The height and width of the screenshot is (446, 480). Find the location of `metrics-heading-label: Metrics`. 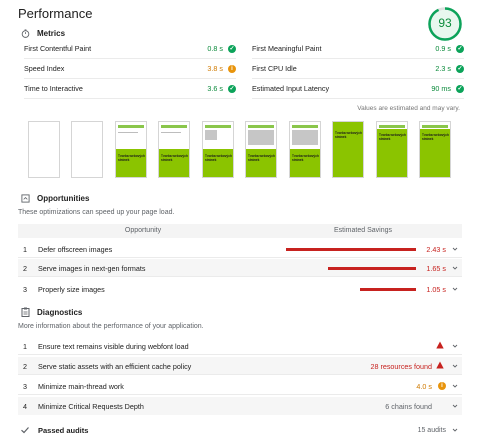

metrics-heading-label: Metrics is located at coordinates (51, 33).